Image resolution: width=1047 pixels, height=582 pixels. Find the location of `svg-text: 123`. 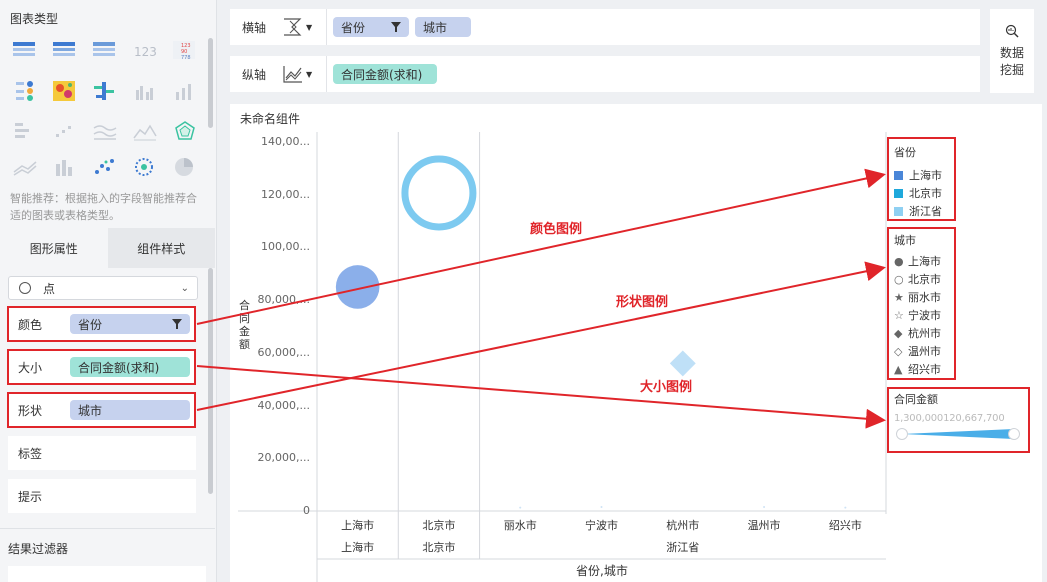

svg-text: 123 is located at coordinates (145, 52).